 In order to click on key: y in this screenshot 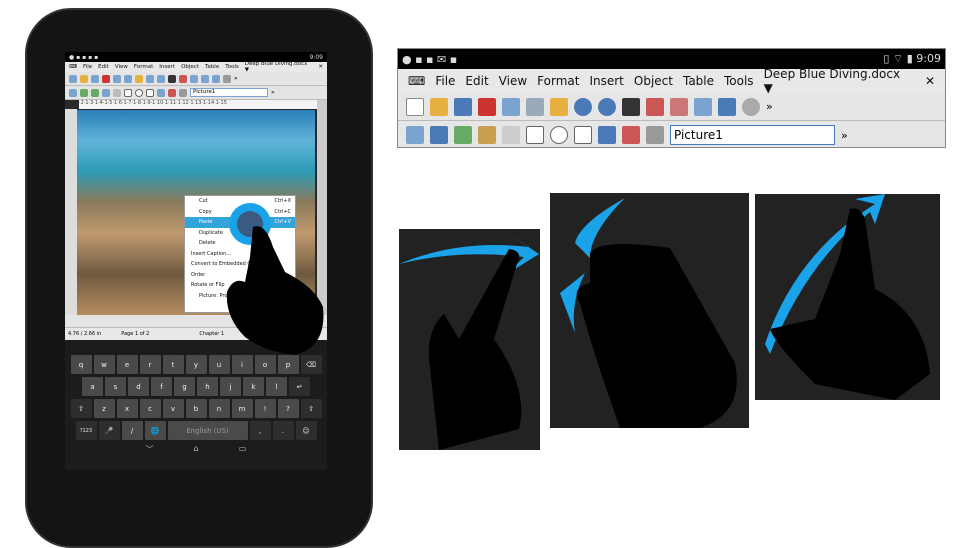, I will do `click(196, 364)`.